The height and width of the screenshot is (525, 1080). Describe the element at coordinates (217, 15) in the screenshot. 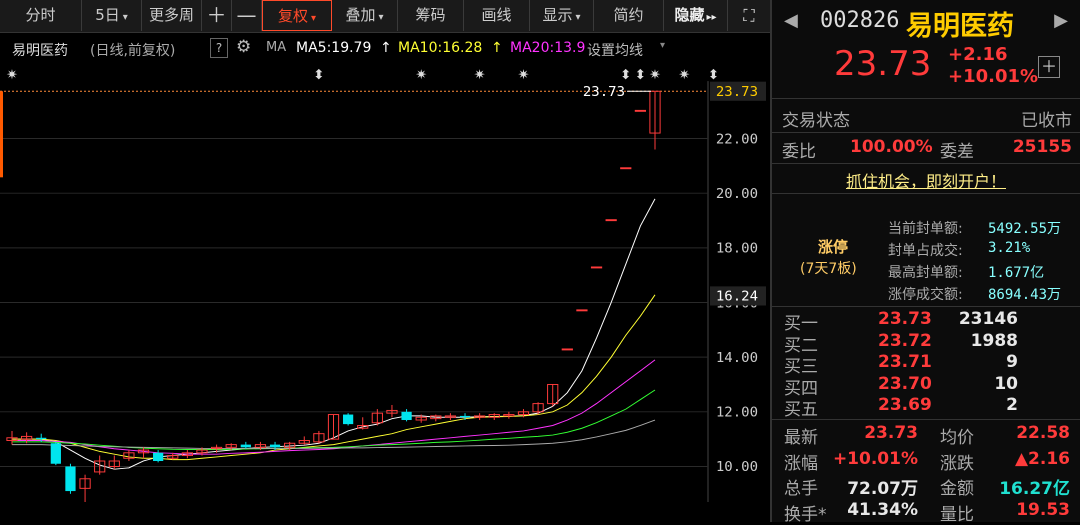

I see `zoom-in-button: ＋` at that location.